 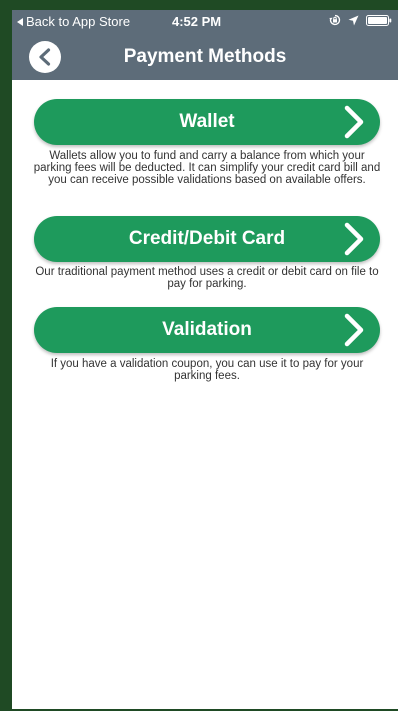 What do you see at coordinates (197, 21) in the screenshot?
I see `status-time: 4:52 PM` at bounding box center [197, 21].